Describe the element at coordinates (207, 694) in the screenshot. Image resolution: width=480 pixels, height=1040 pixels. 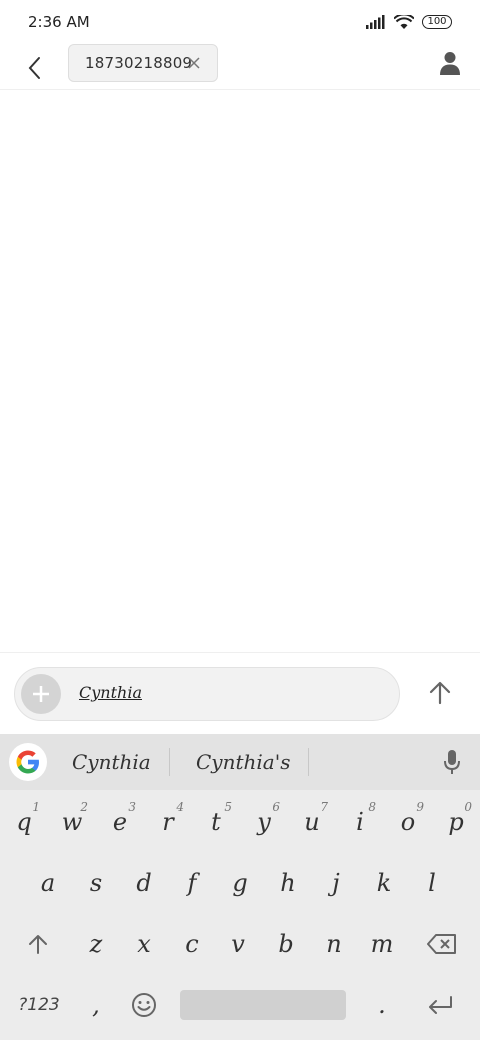
I see `message-input: Cynthia` at that location.